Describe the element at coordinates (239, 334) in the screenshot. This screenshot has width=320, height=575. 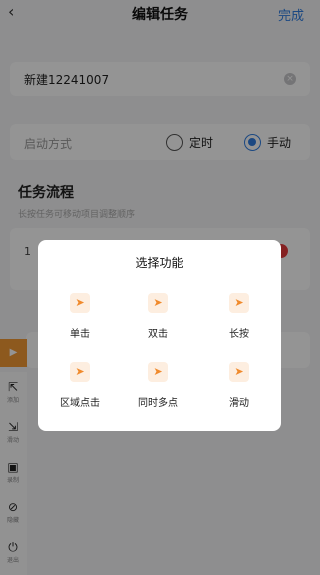
I see `function-label: 长按` at that location.